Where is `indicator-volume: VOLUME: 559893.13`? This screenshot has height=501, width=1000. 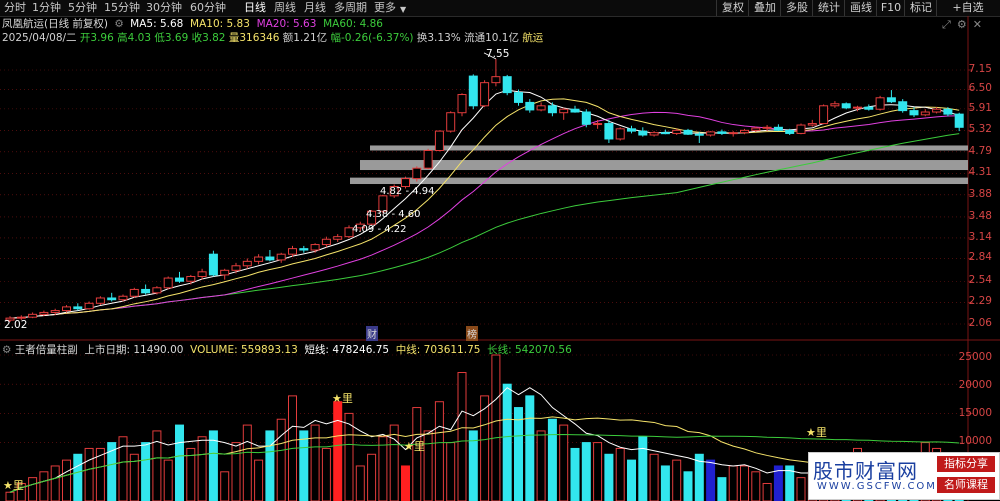
indicator-volume: VOLUME: 559893.13 is located at coordinates (244, 350).